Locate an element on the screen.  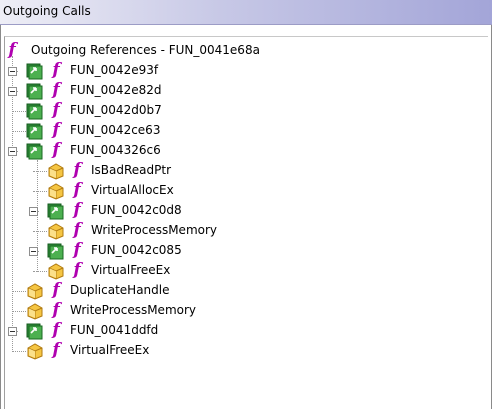
tree-node: f FUN_0042d0b7 is located at coordinates (240, 111).